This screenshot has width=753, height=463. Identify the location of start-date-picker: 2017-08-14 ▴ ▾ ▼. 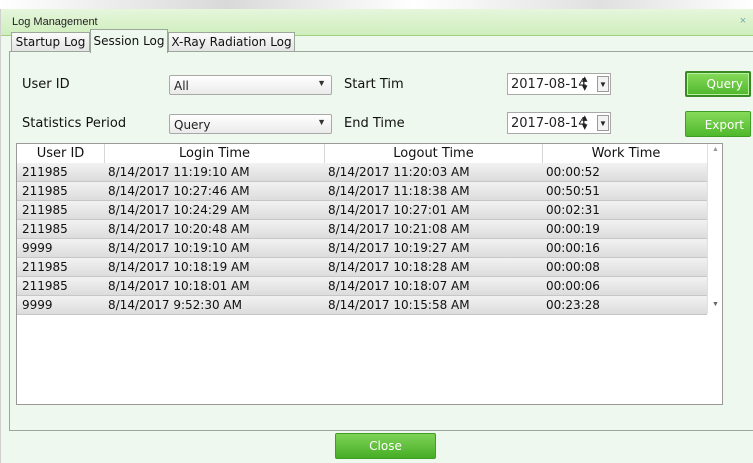
(559, 84).